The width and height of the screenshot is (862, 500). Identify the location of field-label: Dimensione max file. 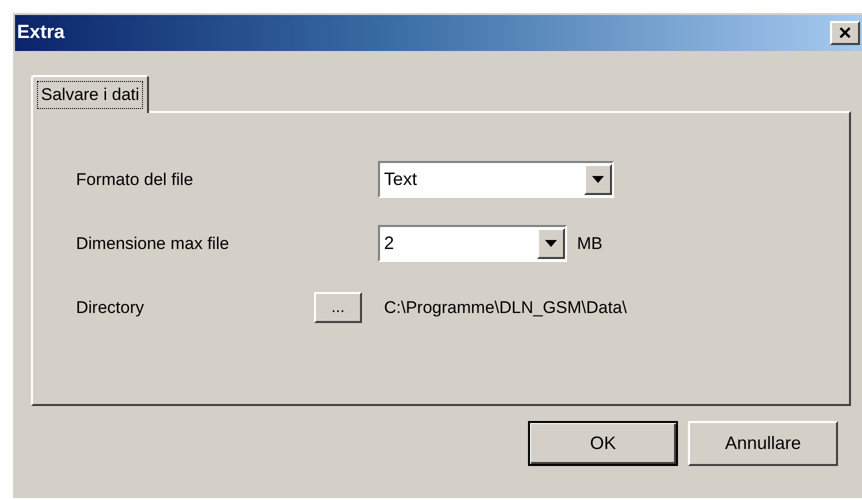
(153, 243).